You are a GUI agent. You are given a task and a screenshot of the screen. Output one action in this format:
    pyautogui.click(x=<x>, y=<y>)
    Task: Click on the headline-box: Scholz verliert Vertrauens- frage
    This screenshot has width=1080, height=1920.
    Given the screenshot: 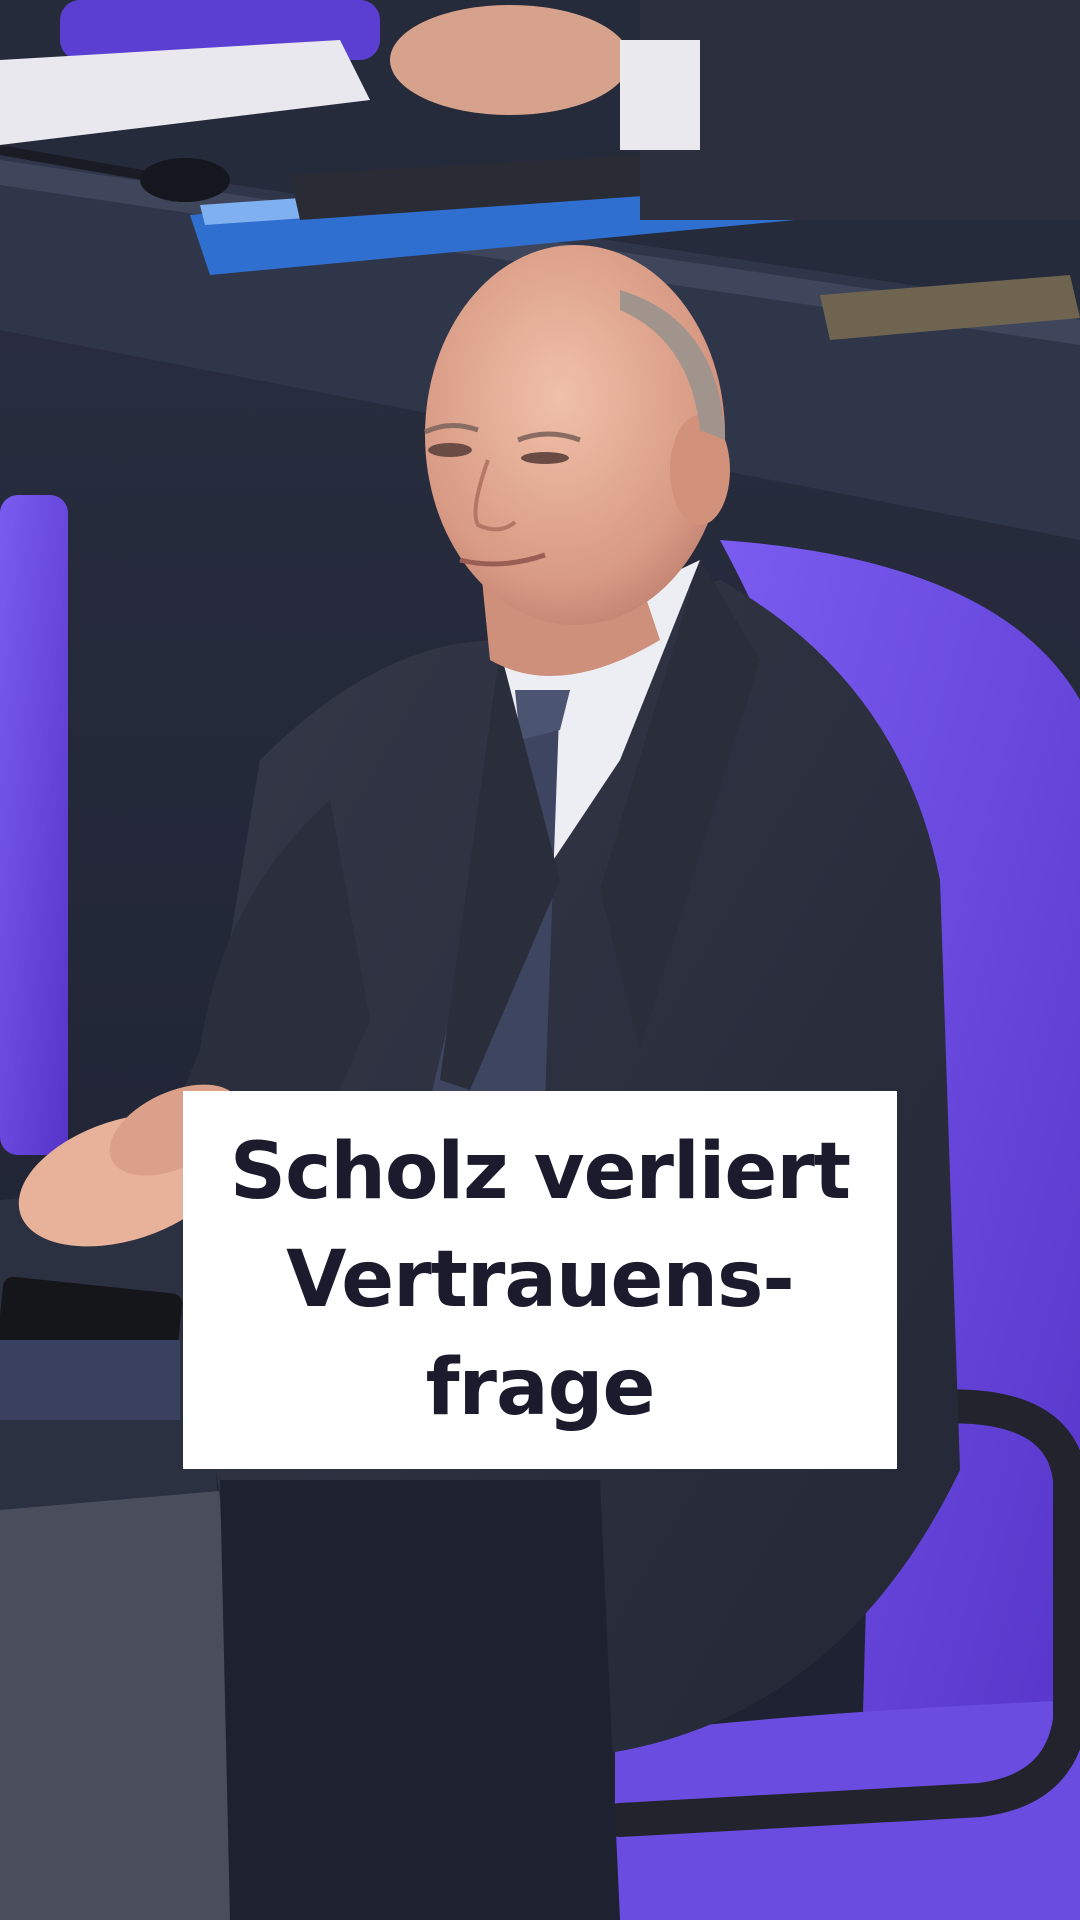 What is the action you would take?
    pyautogui.click(x=540, y=1280)
    